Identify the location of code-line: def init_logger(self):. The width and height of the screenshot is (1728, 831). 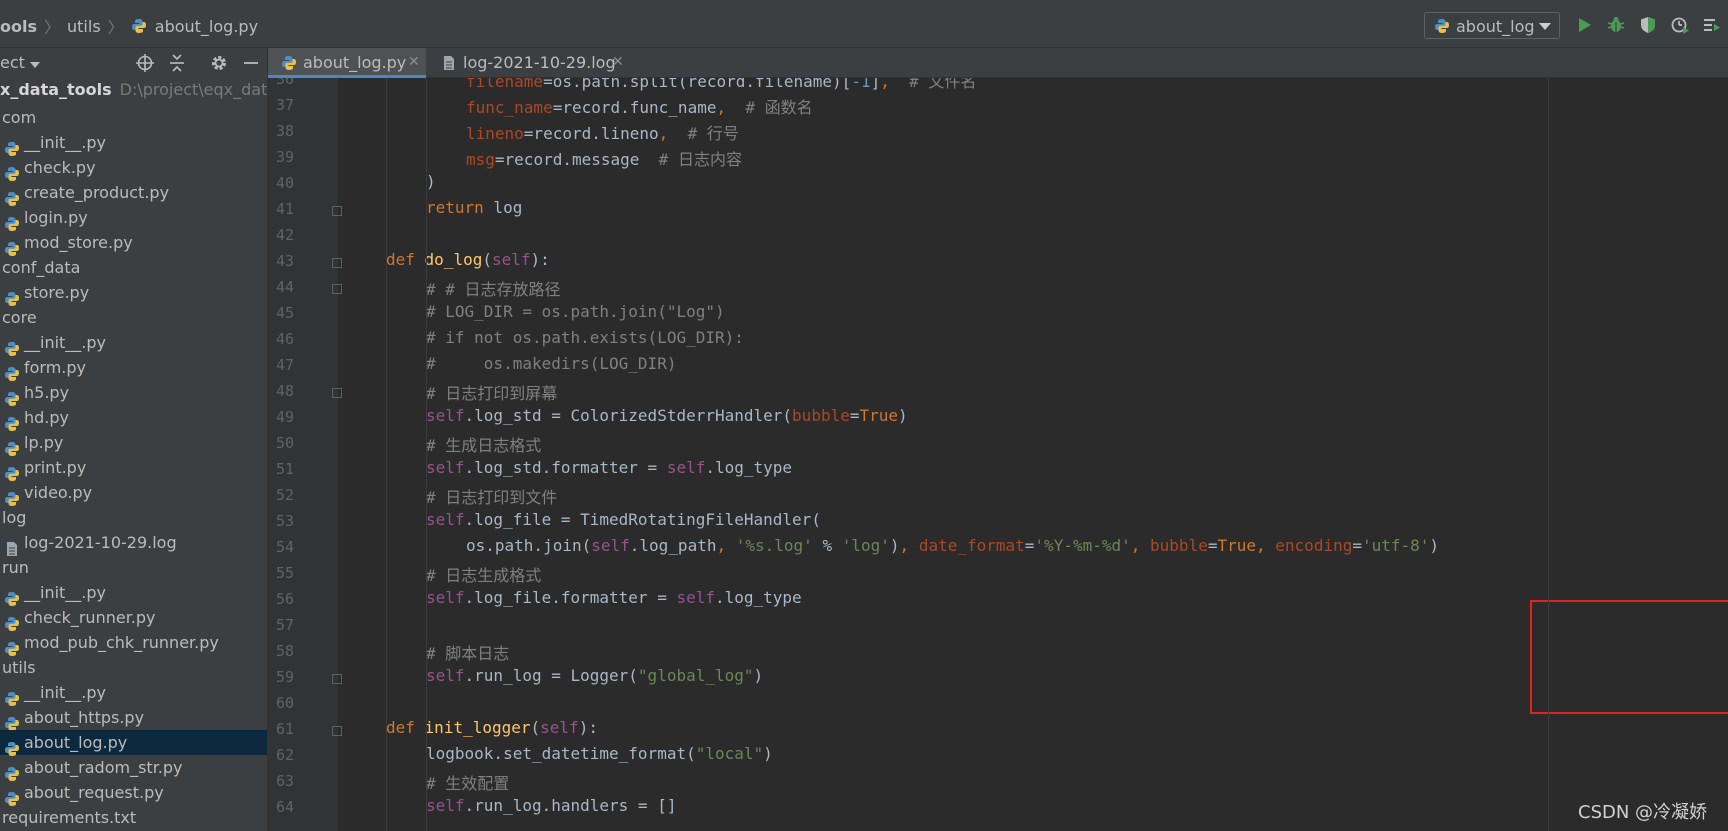
(492, 731).